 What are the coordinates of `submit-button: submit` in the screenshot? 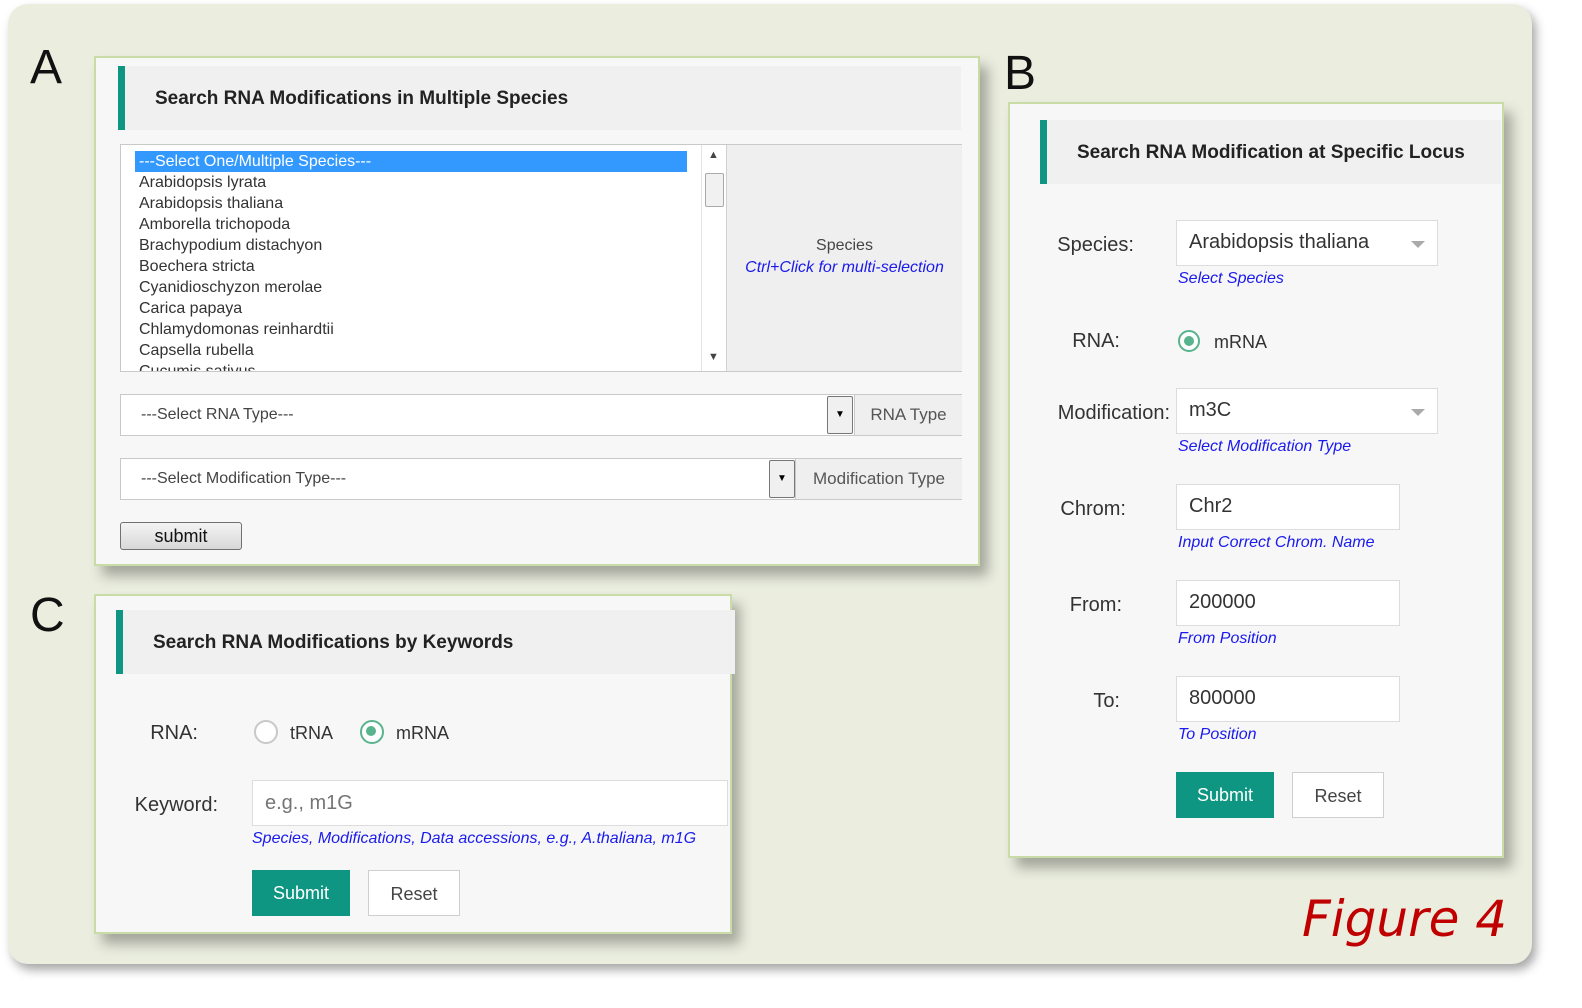 It's located at (181, 536).